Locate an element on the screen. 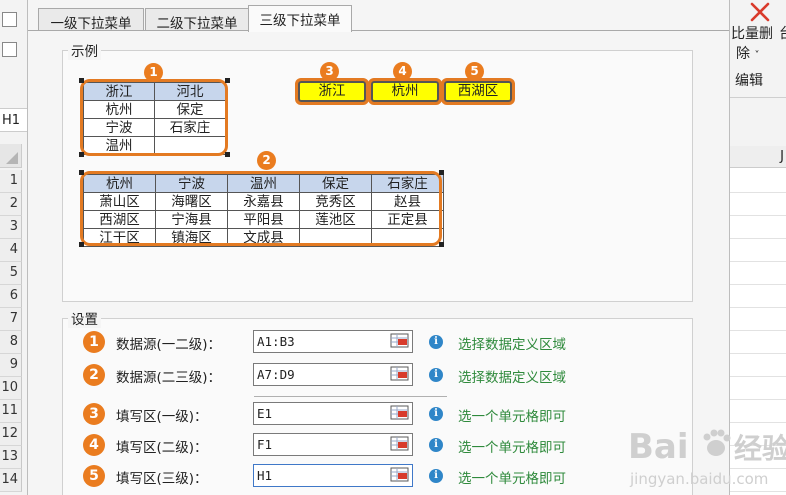  table-header-cell: 温州 is located at coordinates (263, 183).